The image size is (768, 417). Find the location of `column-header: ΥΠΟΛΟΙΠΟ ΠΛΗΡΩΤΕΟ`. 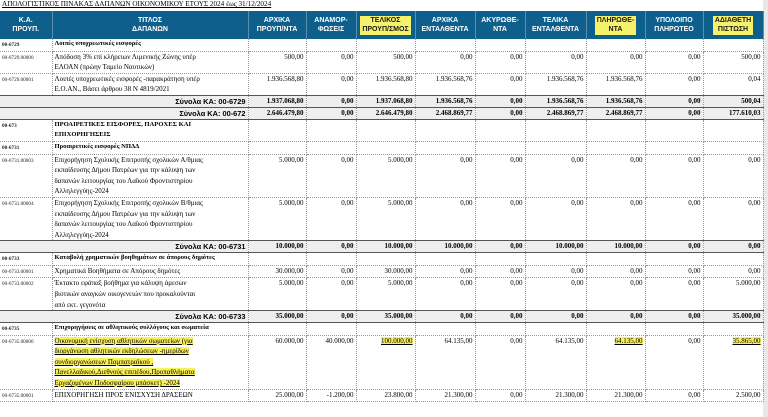

column-header: ΥΠΟΛΟΙΠΟ ΠΛΗΡΩΤΕΟ is located at coordinates (674, 25).